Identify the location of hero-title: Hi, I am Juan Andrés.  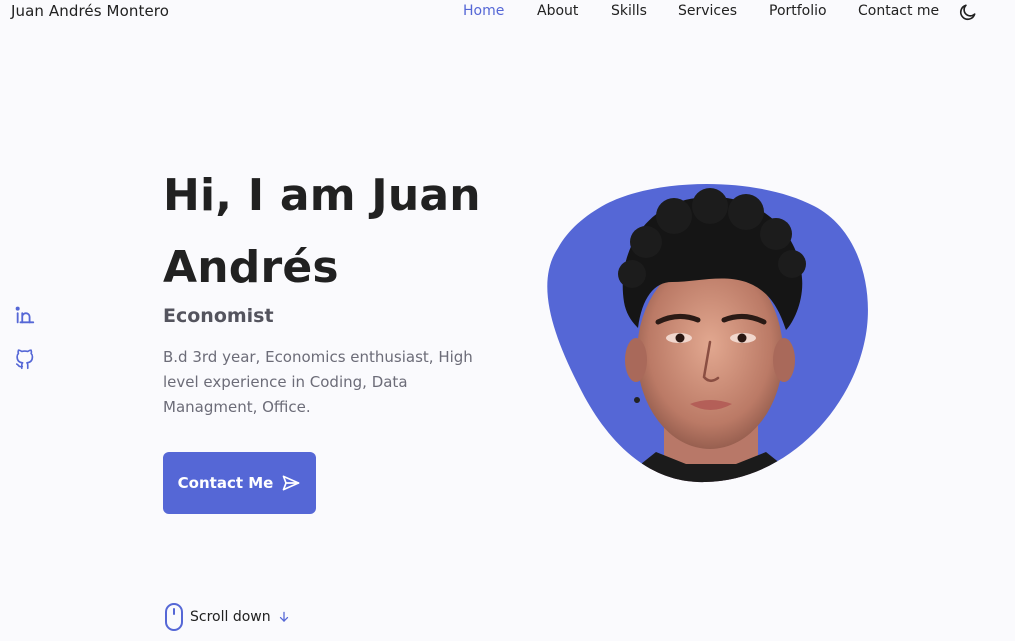
(322, 231).